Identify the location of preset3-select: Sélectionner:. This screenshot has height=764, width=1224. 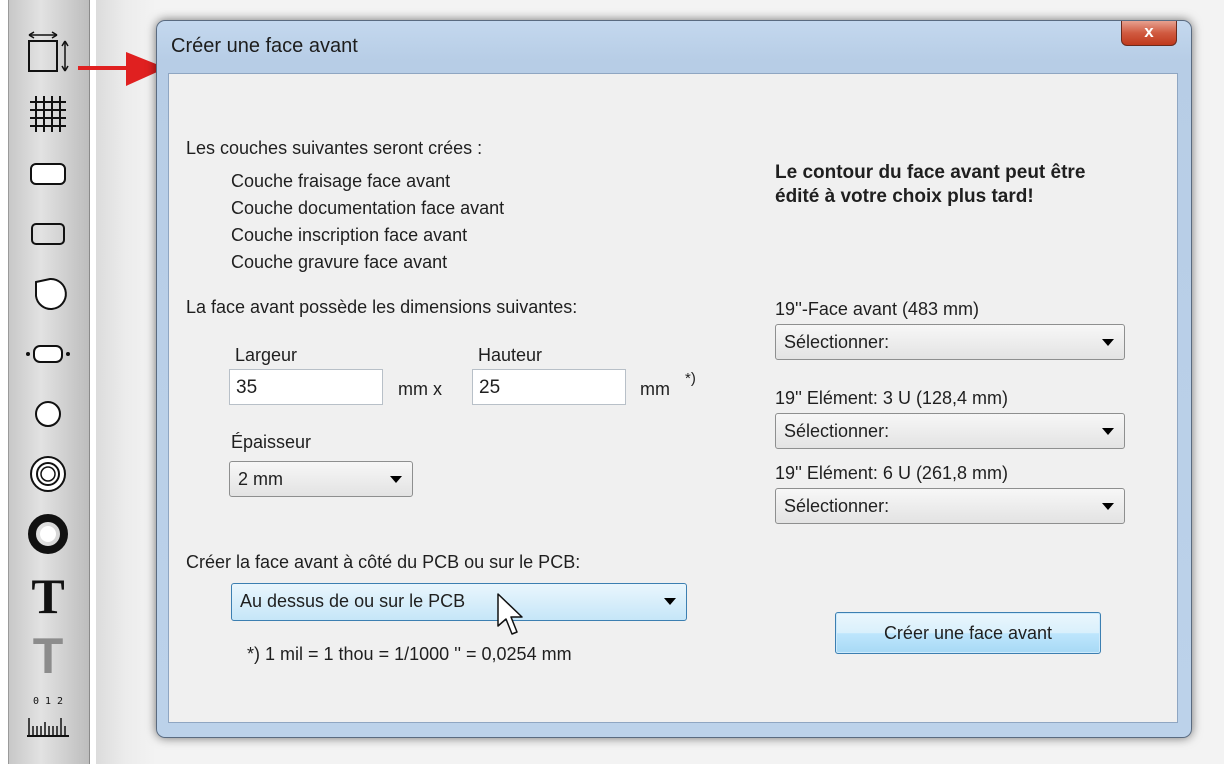
(950, 506).